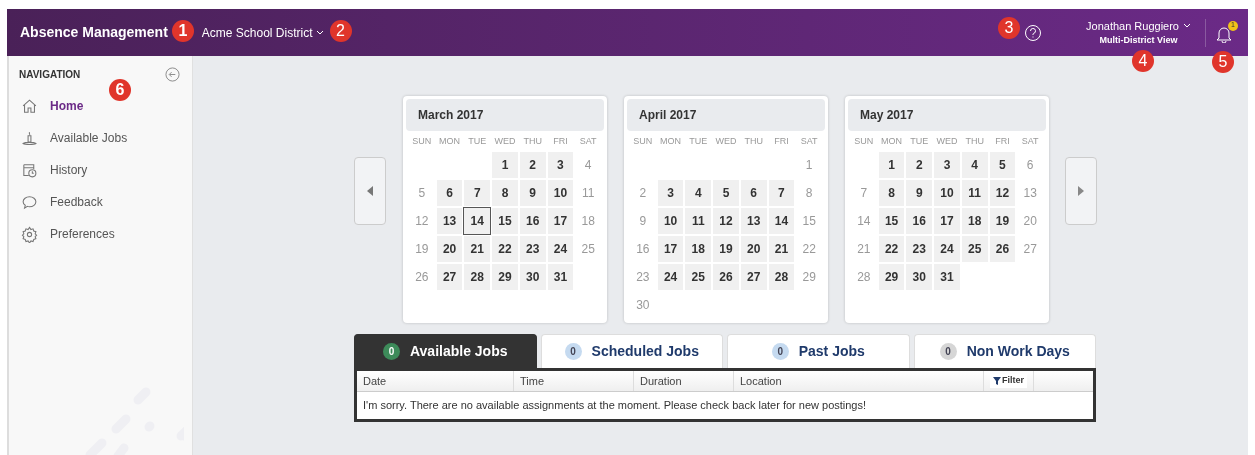 The height and width of the screenshot is (455, 1255). What do you see at coordinates (1004, 351) in the screenshot?
I see `jobs-tab: 0 Non Work Days` at bounding box center [1004, 351].